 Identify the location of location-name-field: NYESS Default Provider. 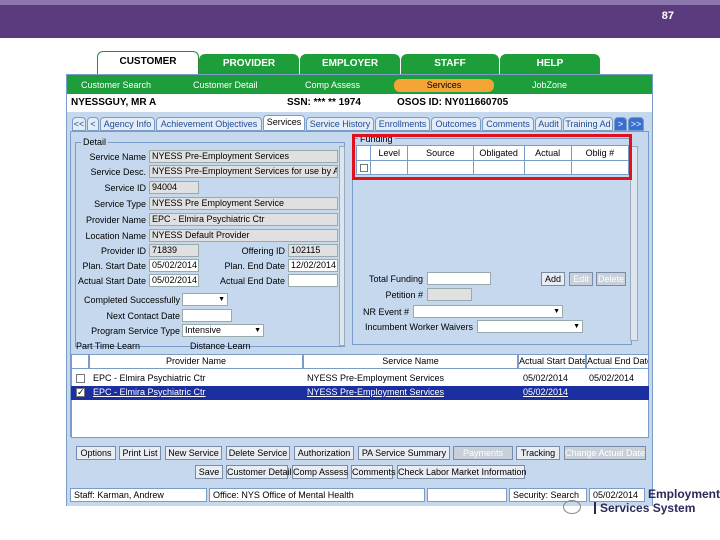
(243, 235).